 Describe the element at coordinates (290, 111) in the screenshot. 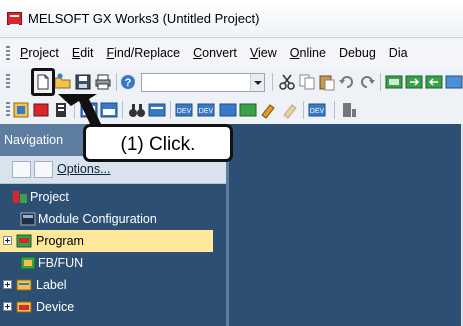

I see `disabled-tool-icon` at that location.